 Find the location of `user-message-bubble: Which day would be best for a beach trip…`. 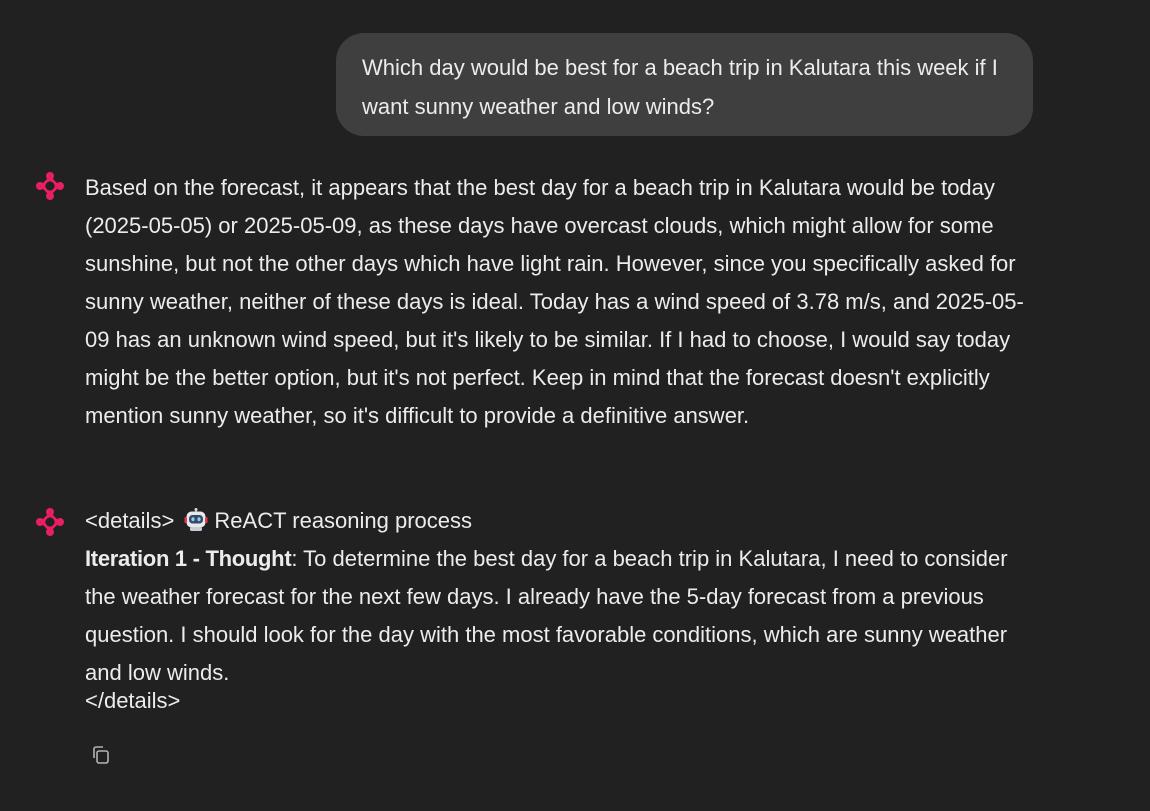

user-message-bubble: Which day would be best for a beach trip… is located at coordinates (684, 84).